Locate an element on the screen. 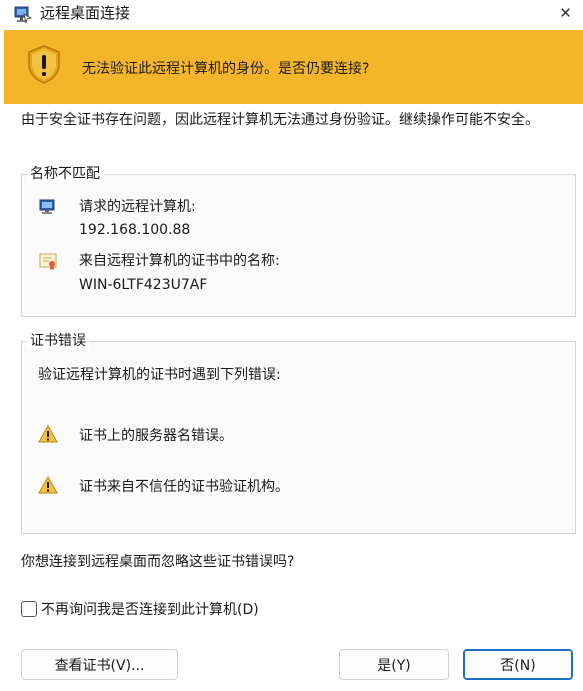  checkbox-box is located at coordinates (29, 609).